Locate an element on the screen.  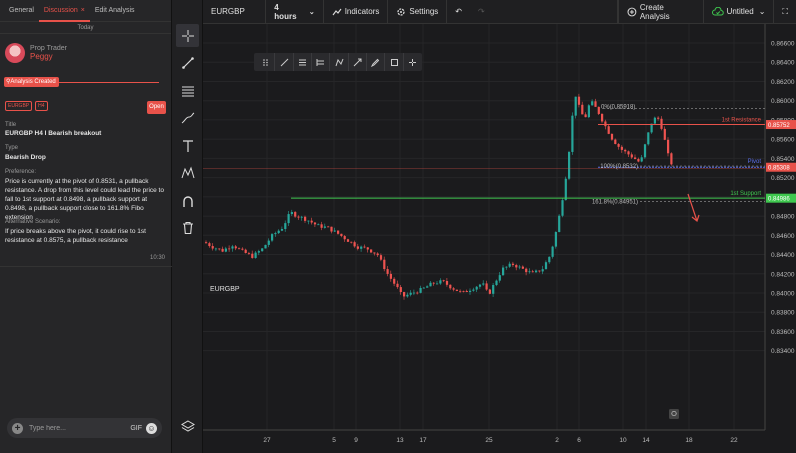
text-icon is located at coordinates (187, 145).